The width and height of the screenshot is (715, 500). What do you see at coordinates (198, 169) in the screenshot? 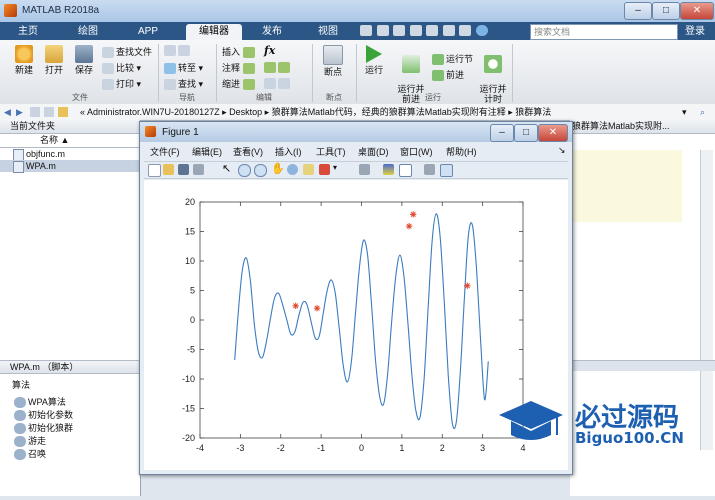
I see `print-figure-icon` at bounding box center [198, 169].